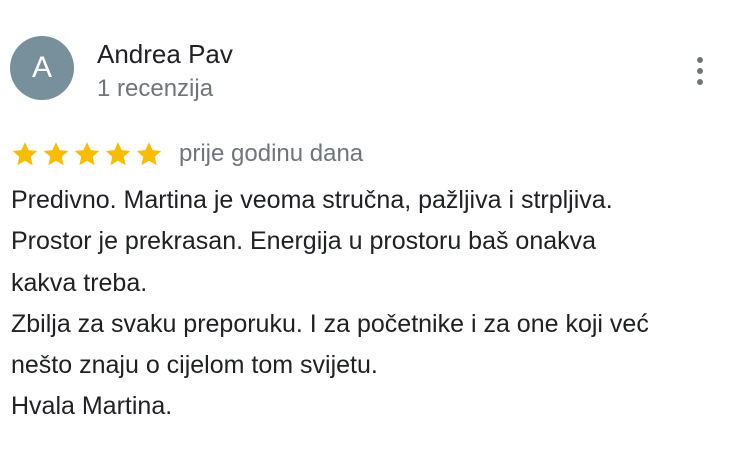 The height and width of the screenshot is (450, 748). Describe the element at coordinates (194, 365) in the screenshot. I see `review-text-line: nešto znaju o cijelom tom svijetu.` at that location.